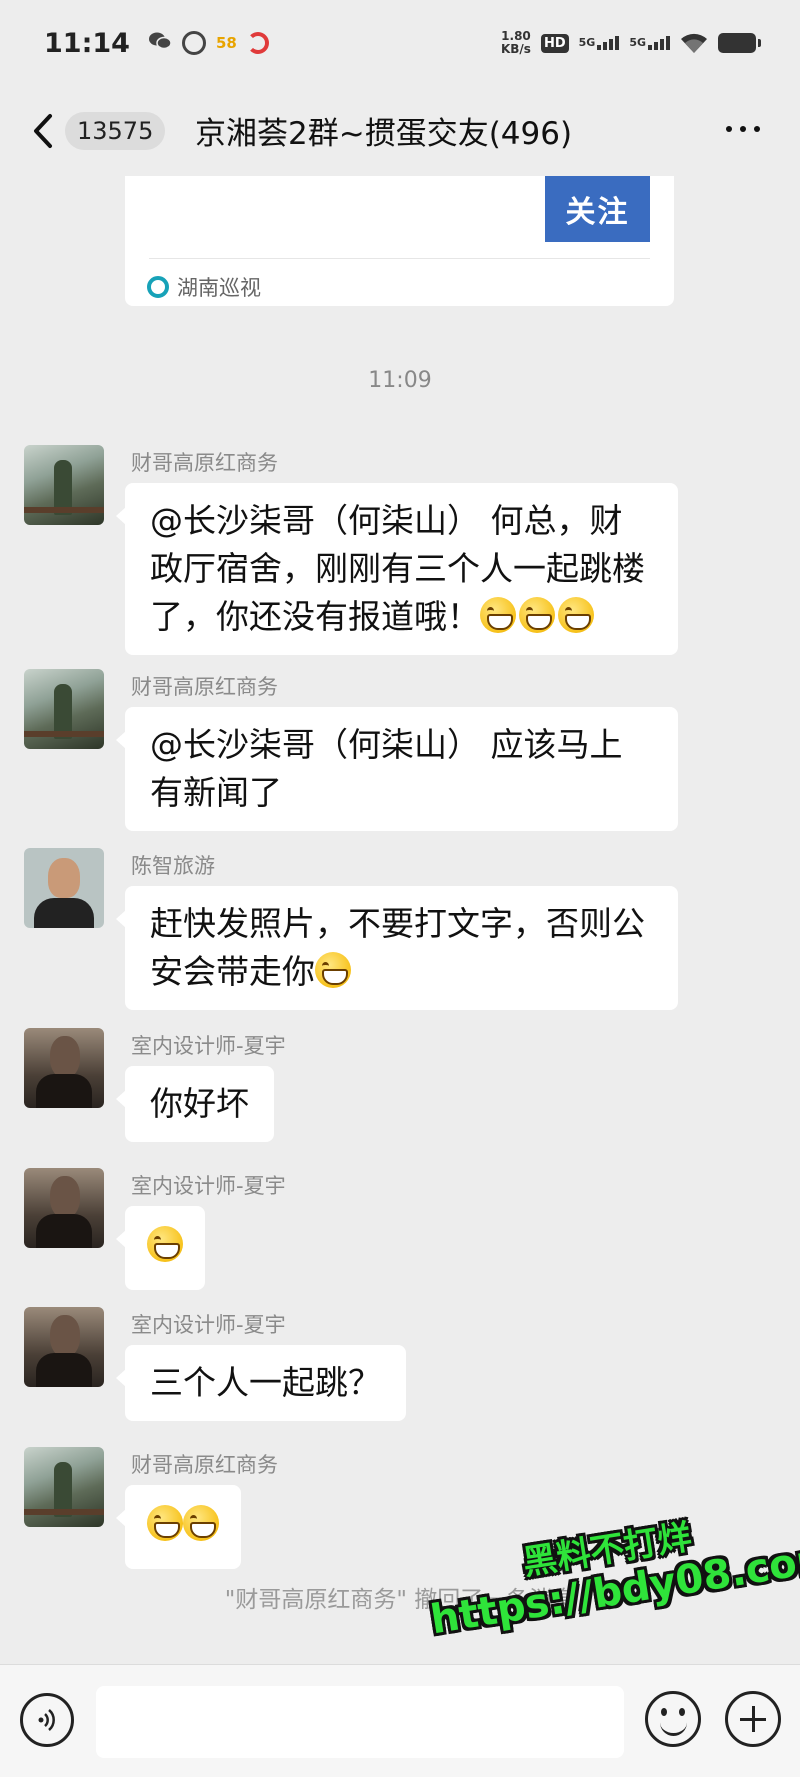  What do you see at coordinates (694, 43) in the screenshot?
I see `wifi-icon` at bounding box center [694, 43].